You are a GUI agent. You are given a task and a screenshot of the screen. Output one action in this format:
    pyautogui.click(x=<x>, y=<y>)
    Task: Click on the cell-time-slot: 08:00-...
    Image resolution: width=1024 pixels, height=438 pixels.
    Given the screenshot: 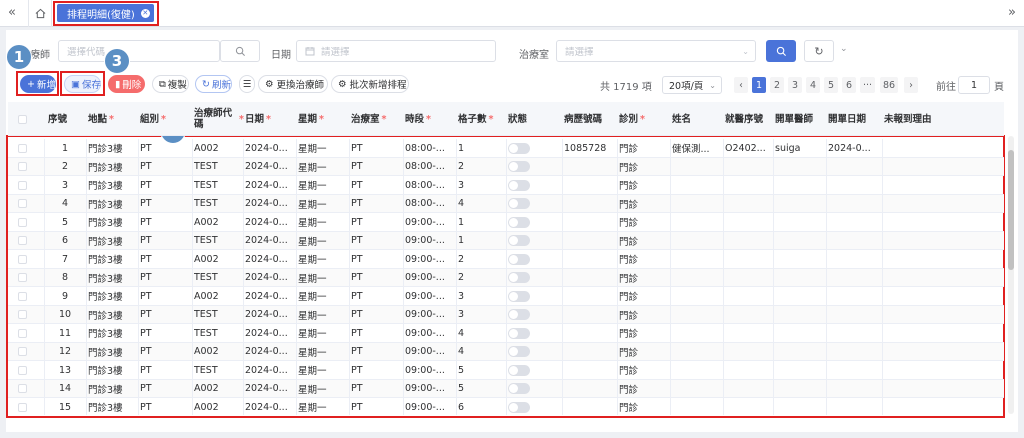 What is the action you would take?
    pyautogui.click(x=431, y=185)
    